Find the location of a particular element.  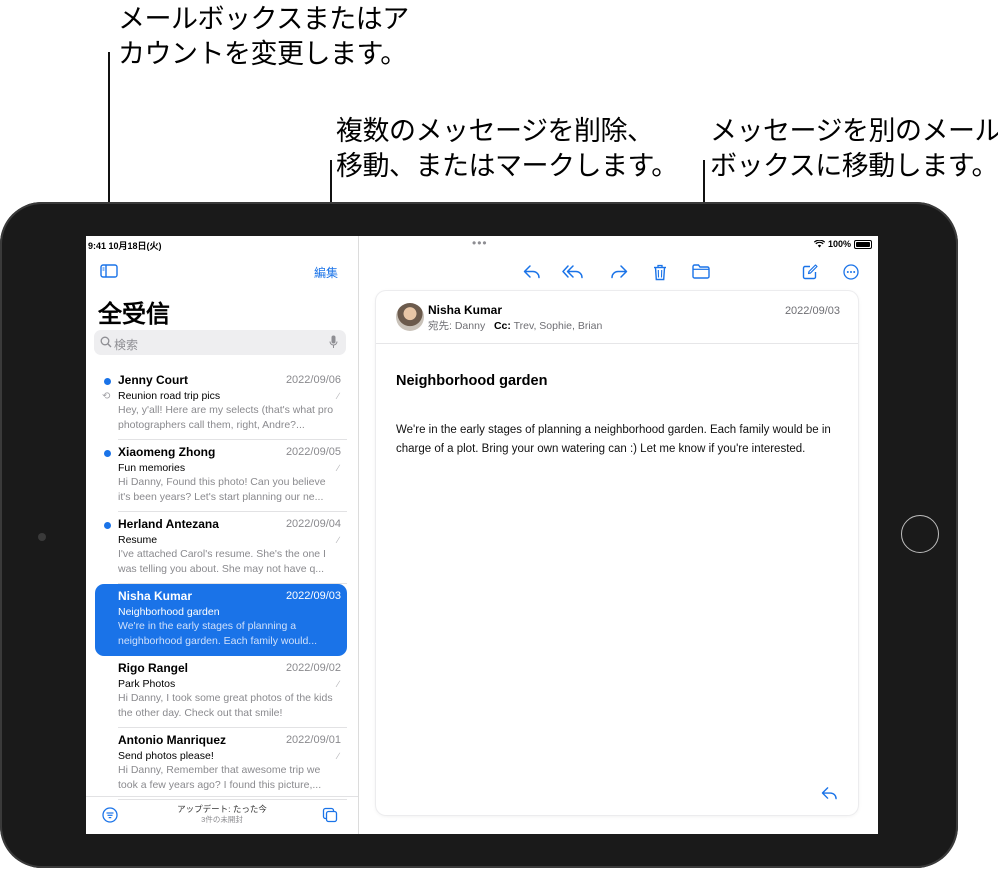

folder-icon is located at coordinates (701, 271).